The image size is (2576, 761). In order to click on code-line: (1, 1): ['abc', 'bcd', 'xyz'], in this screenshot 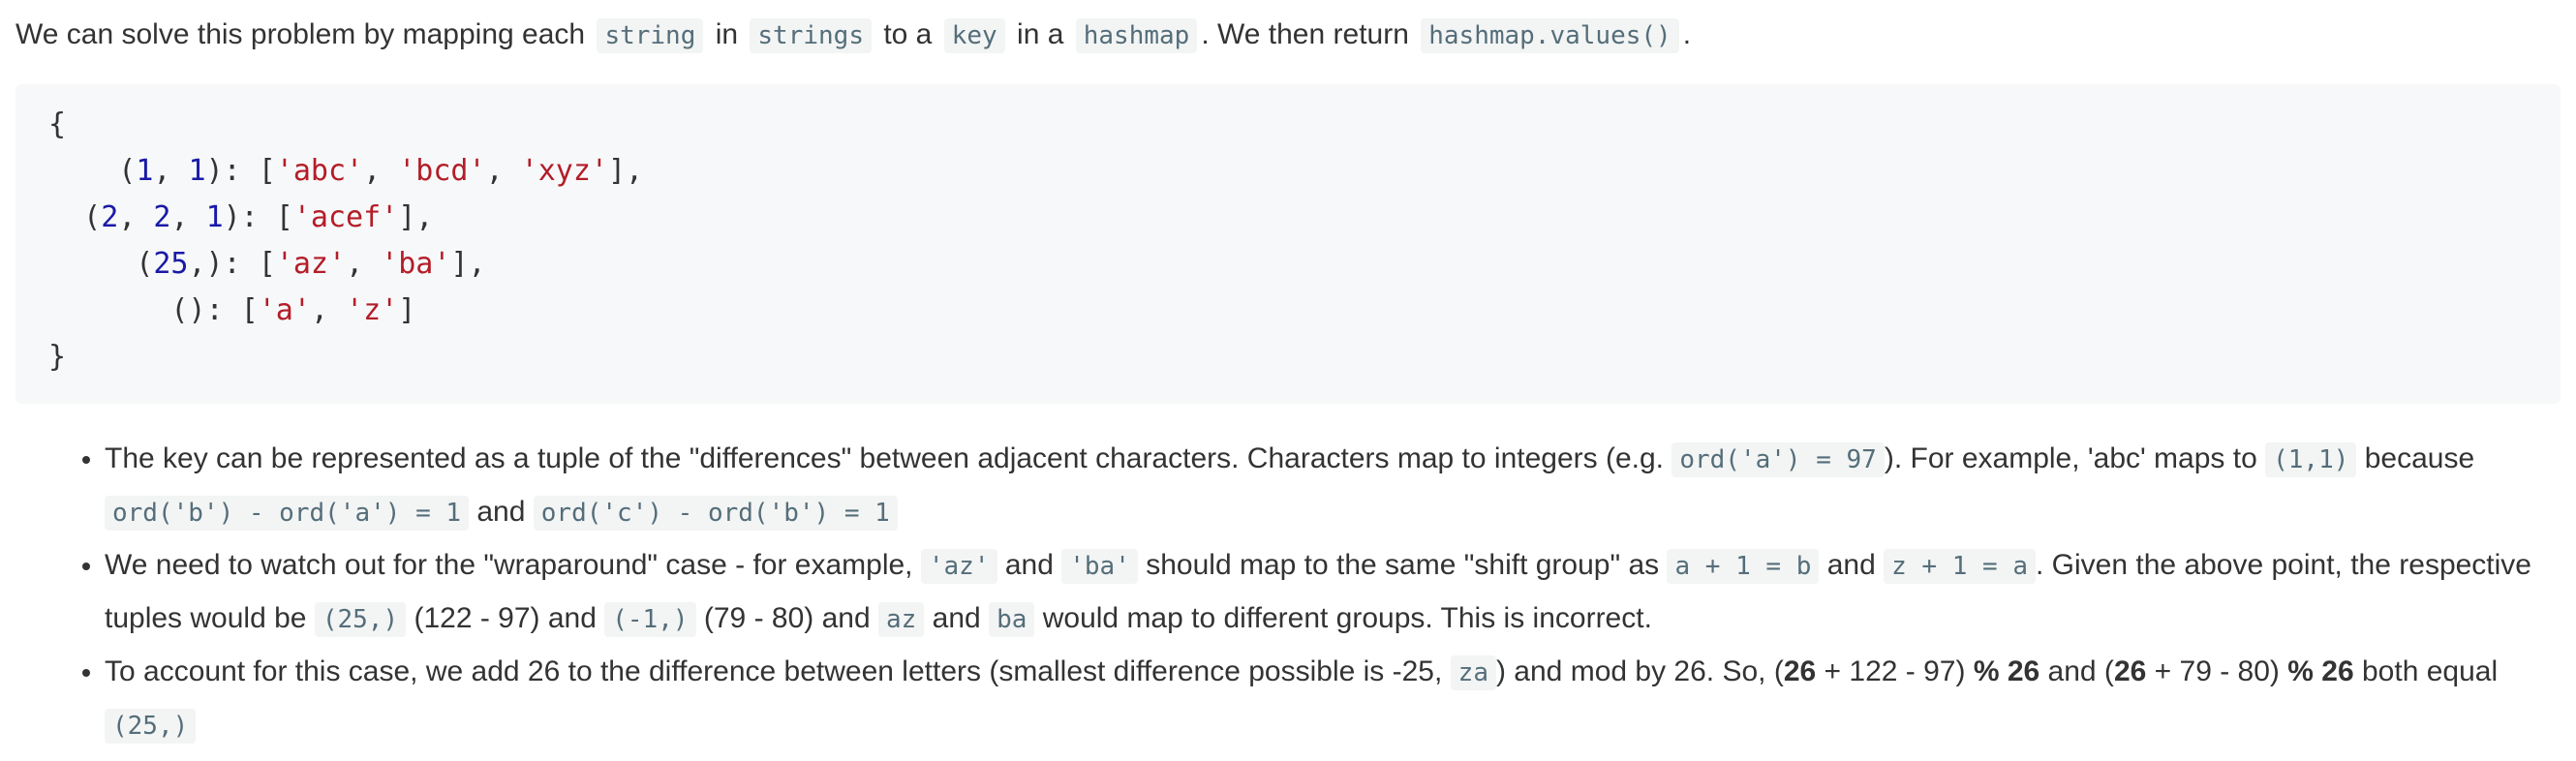, I will do `click(346, 171)`.